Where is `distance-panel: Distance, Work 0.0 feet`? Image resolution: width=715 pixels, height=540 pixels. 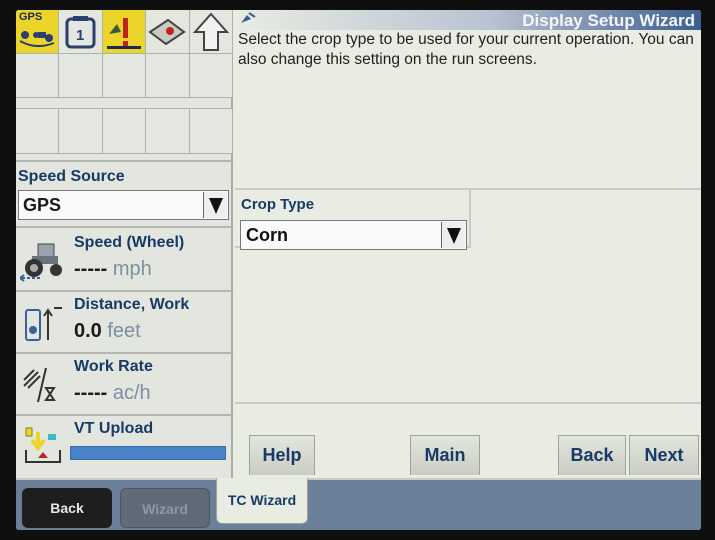 distance-panel: Distance, Work 0.0 feet is located at coordinates (124, 321).